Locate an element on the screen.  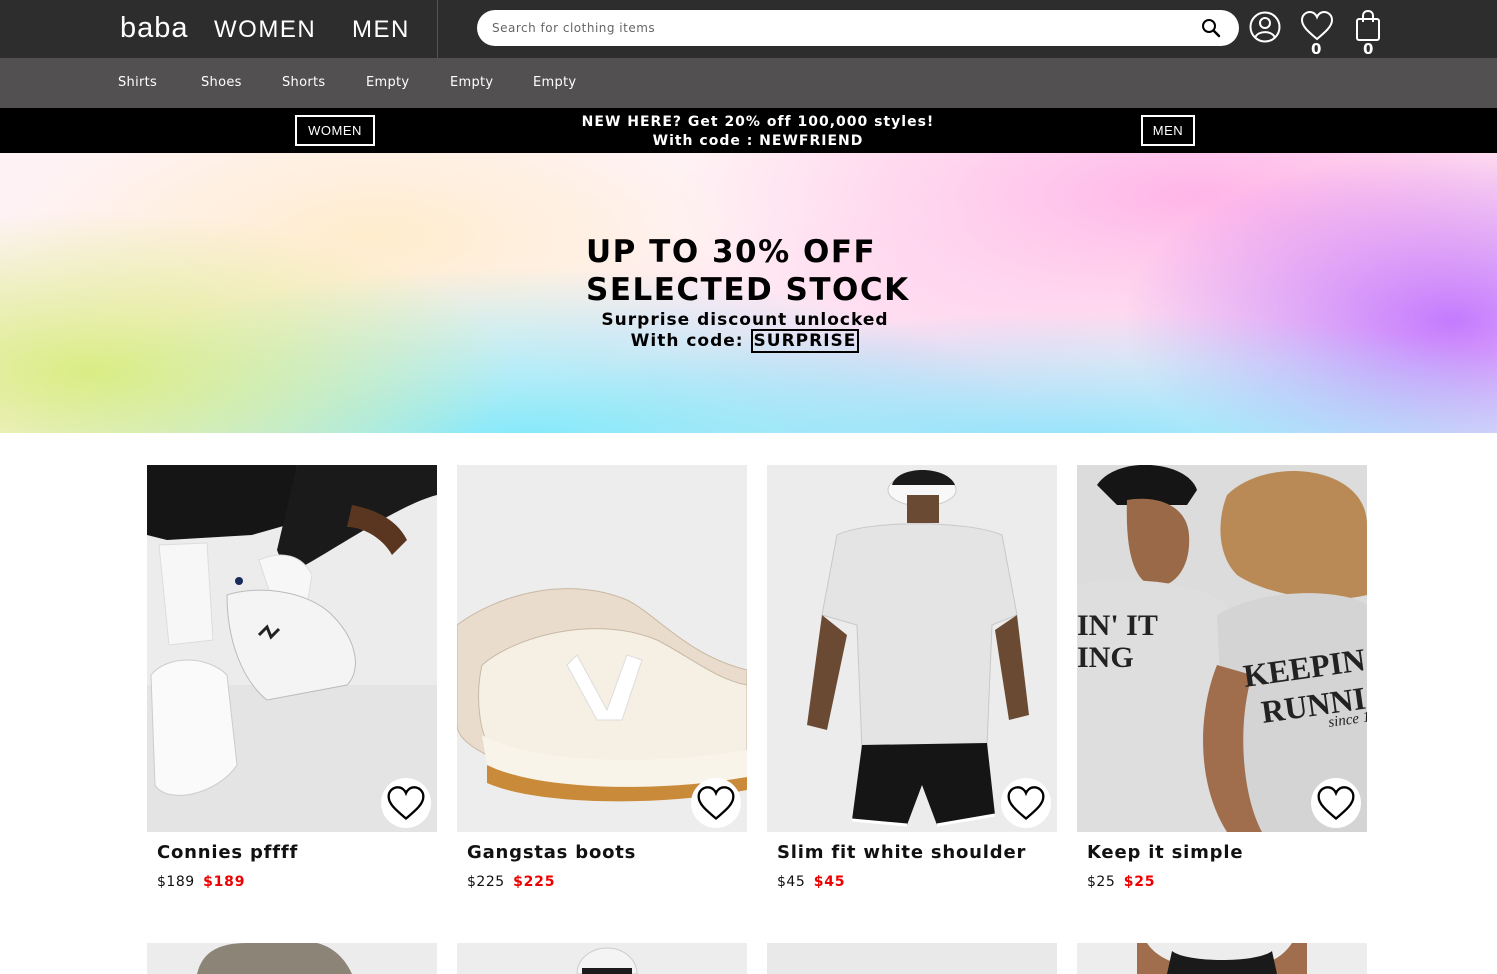
promo-men-button: MEN is located at coordinates (1168, 130).